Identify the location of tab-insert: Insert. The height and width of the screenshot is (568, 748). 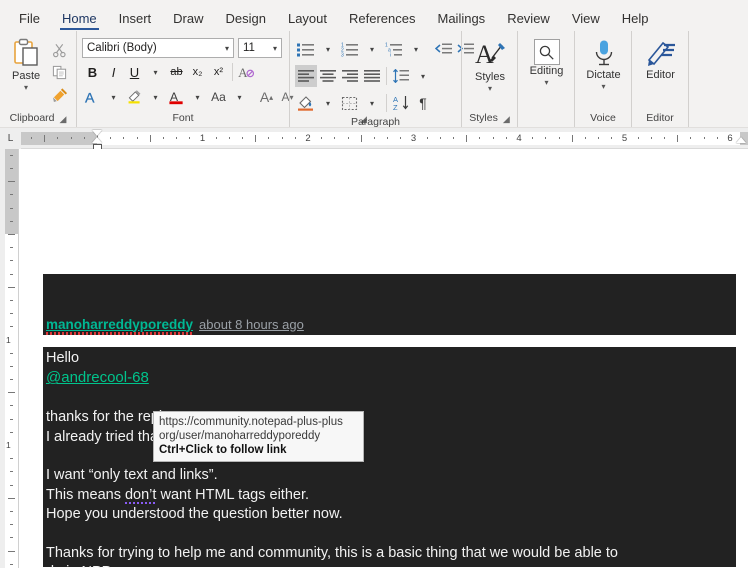
(135, 21).